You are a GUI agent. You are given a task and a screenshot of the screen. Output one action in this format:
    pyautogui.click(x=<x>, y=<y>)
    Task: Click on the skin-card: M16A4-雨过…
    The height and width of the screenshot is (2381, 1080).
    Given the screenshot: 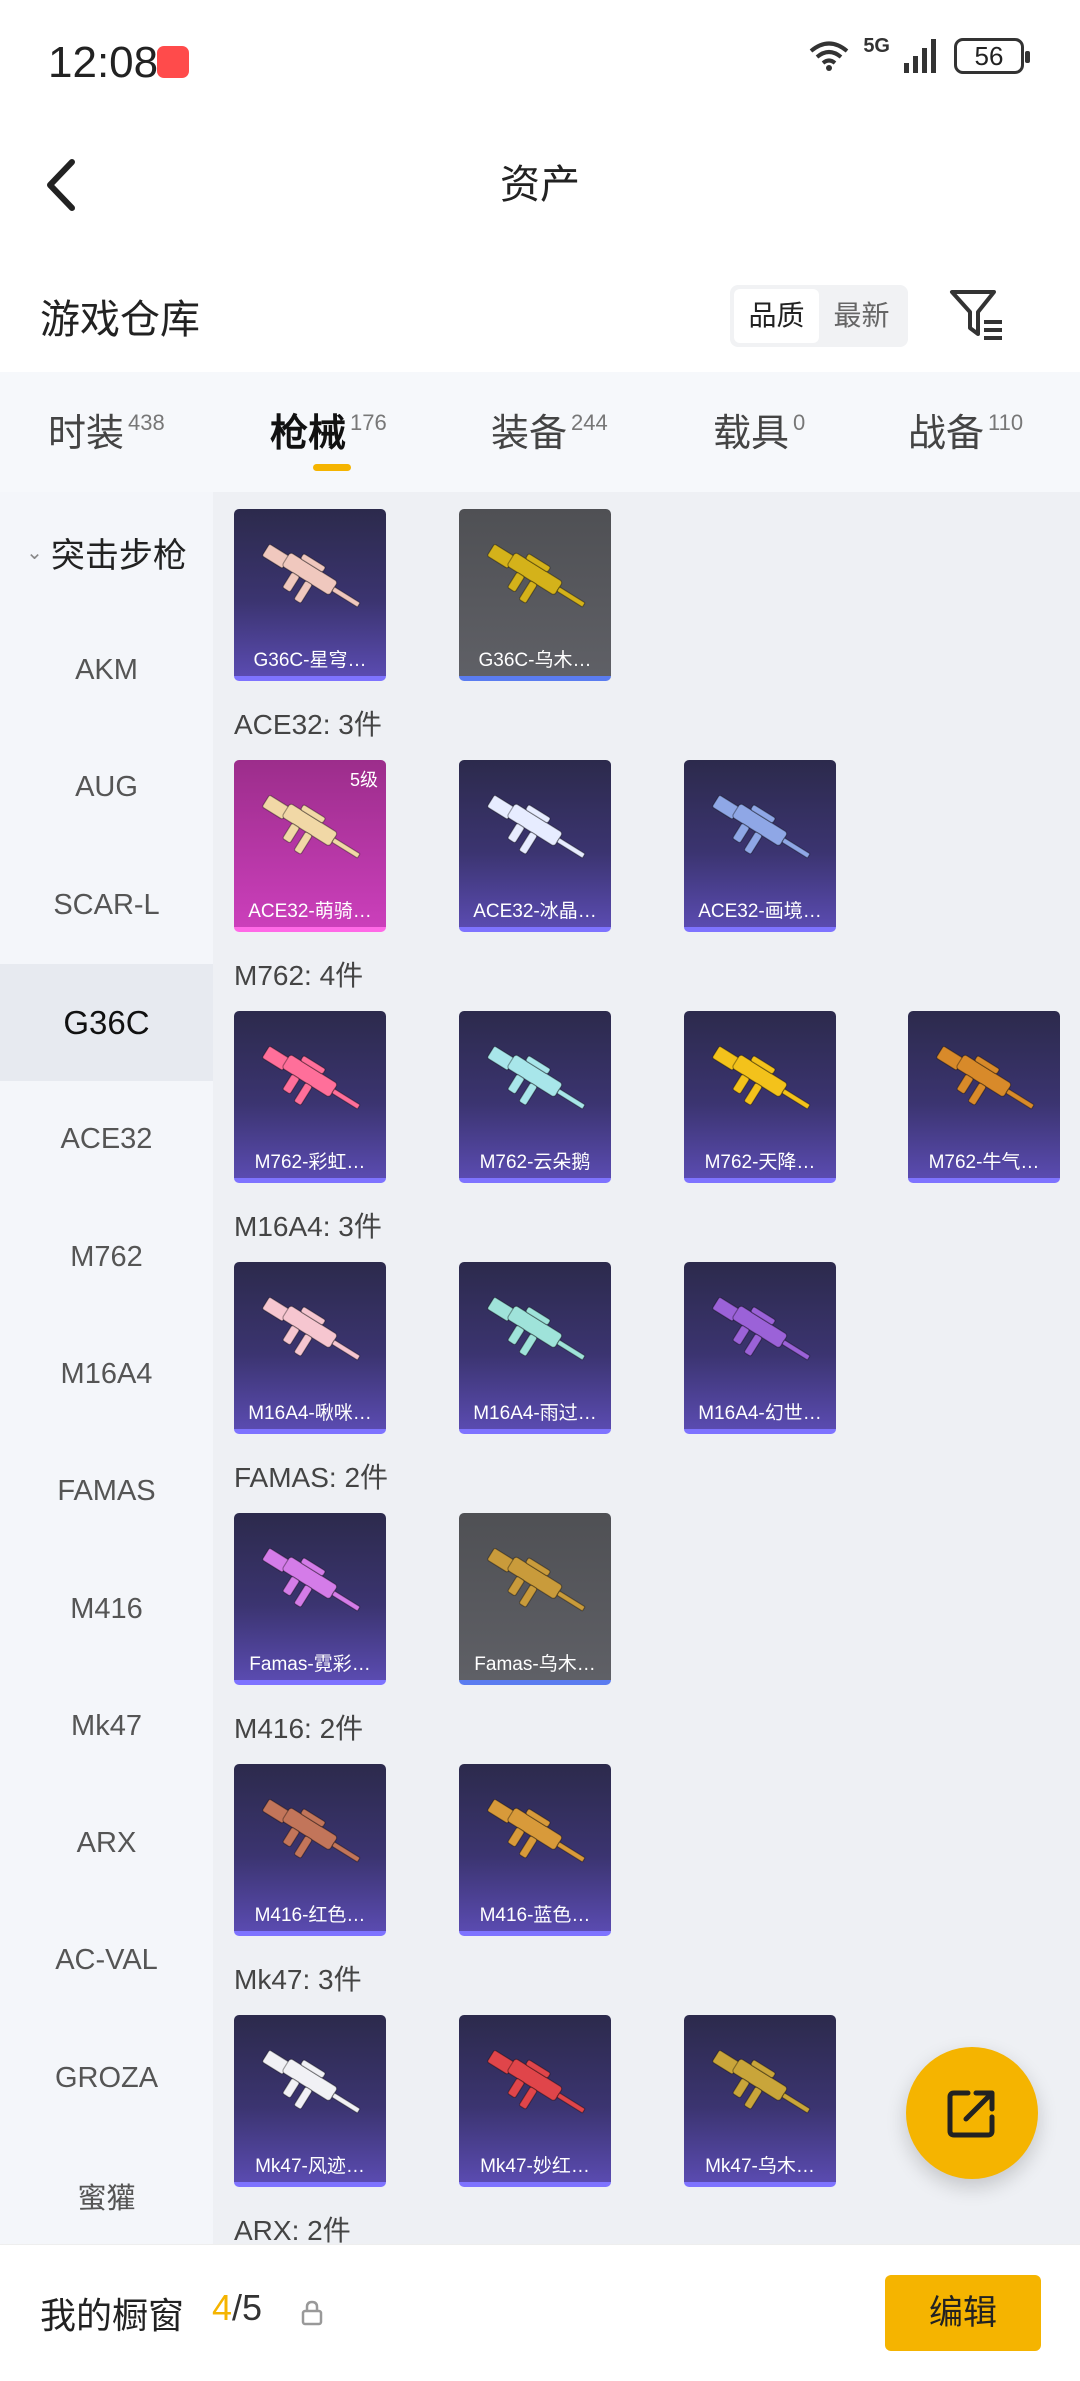 What is the action you would take?
    pyautogui.click(x=535, y=1348)
    